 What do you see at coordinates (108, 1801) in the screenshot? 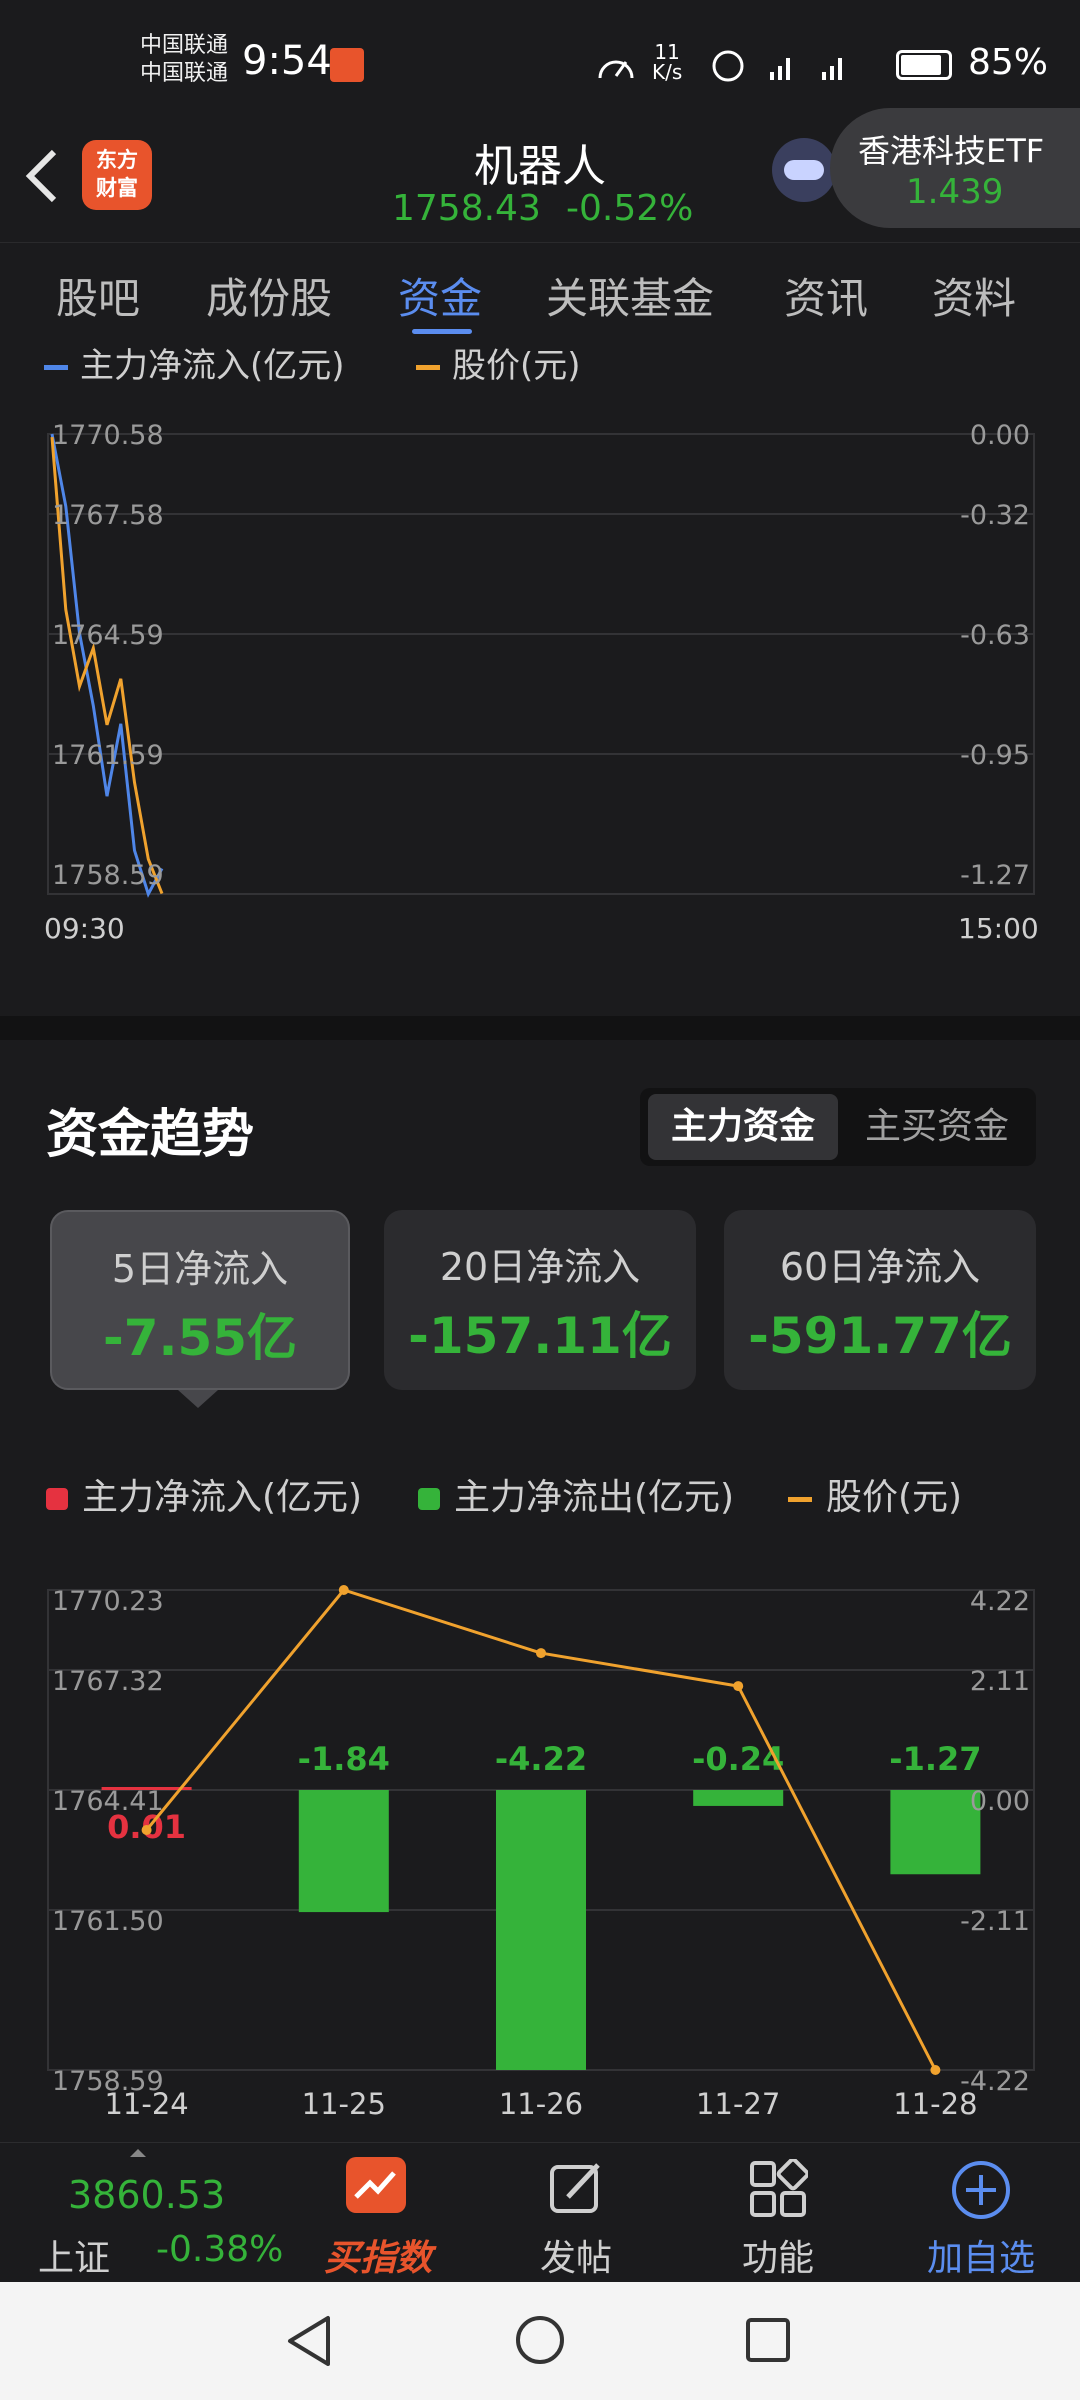
I see `left-tick-label: 1764.41` at bounding box center [108, 1801].